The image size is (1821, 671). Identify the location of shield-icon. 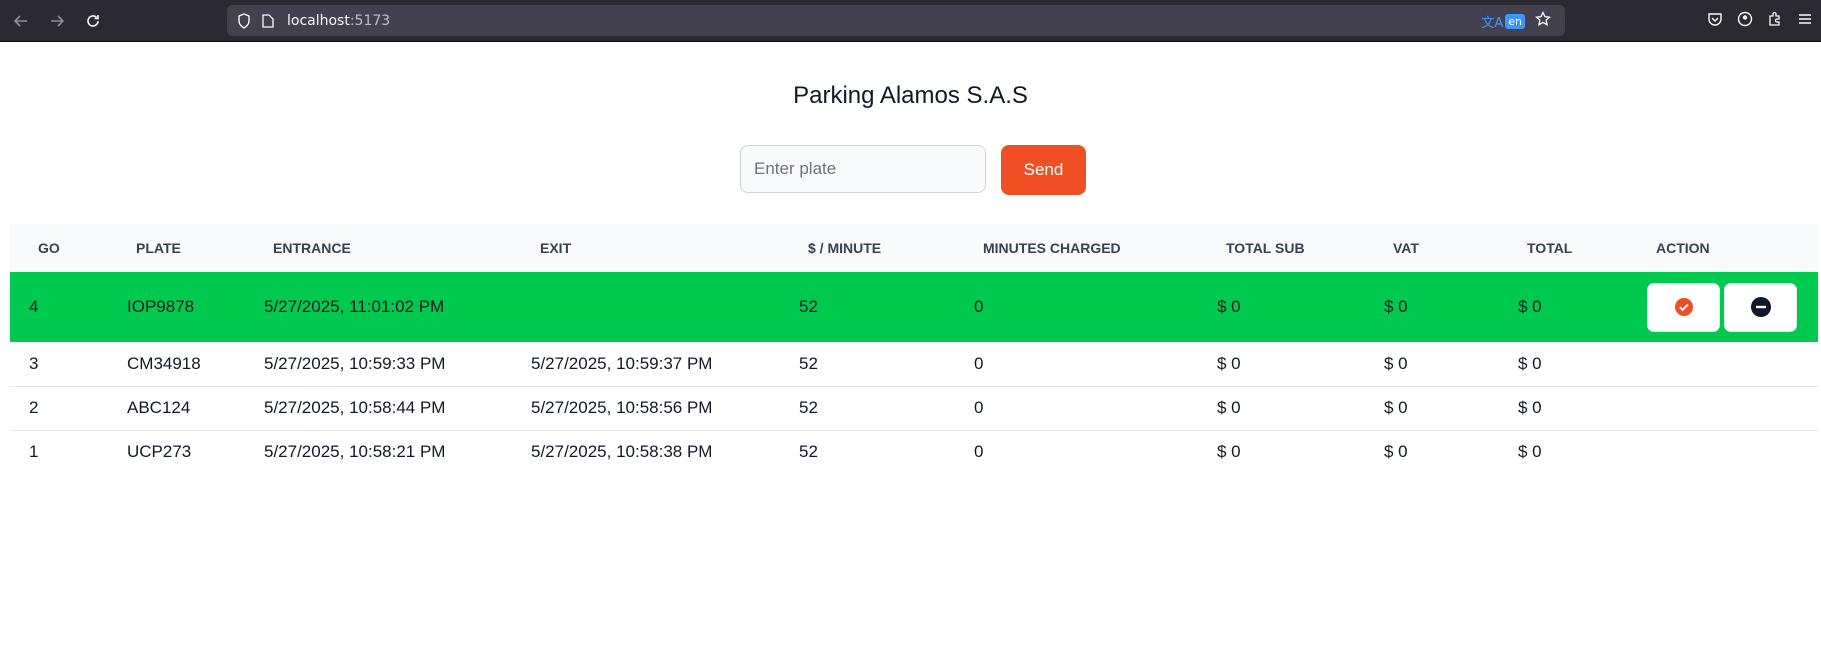
(244, 21).